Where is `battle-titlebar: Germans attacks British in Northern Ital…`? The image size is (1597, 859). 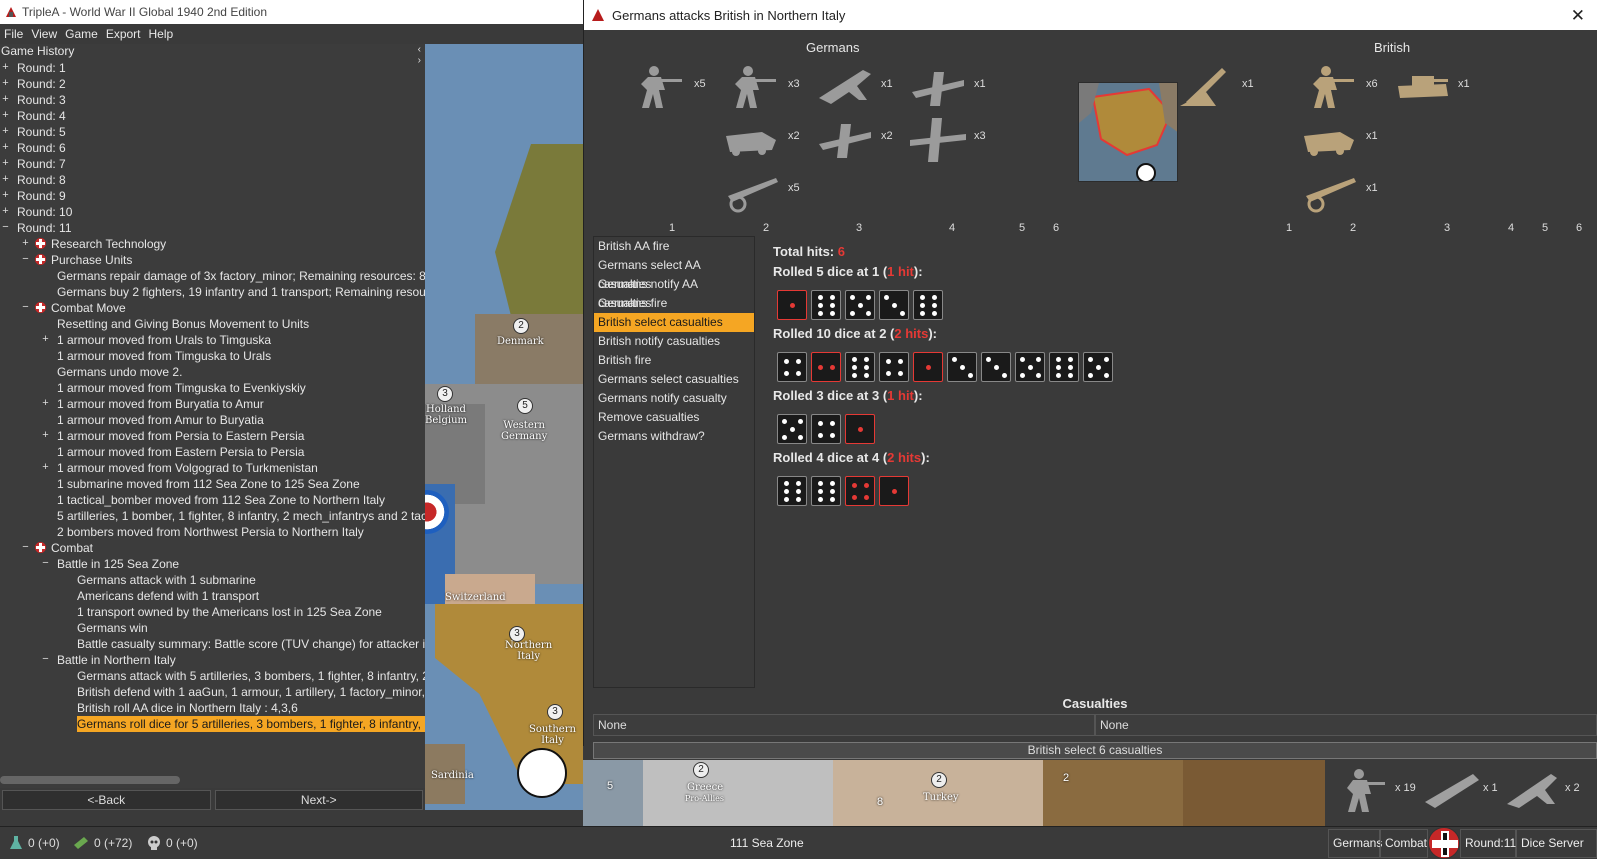 battle-titlebar: Germans attacks British in Northern Ital… is located at coordinates (1090, 15).